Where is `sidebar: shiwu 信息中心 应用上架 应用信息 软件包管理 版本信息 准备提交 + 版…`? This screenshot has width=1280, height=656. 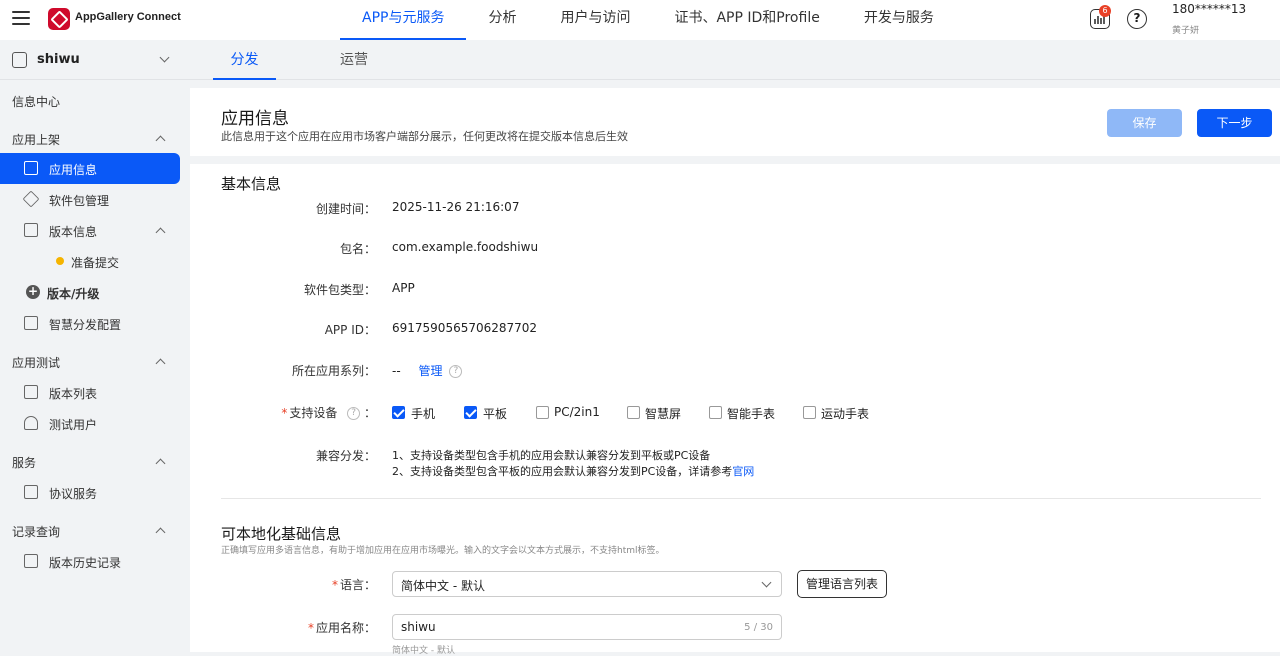
sidebar: shiwu 信息中心 应用上架 应用信息 软件包管理 版本信息 准备提交 + 版… is located at coordinates (95, 346).